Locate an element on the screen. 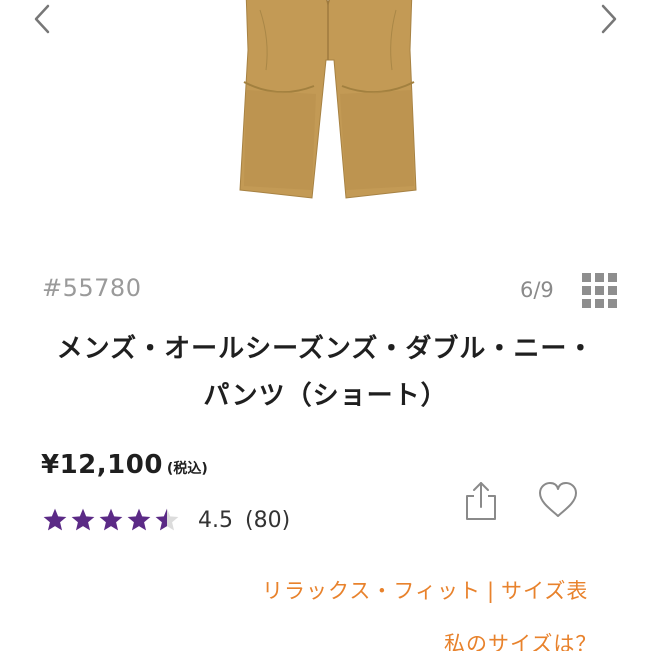 The width and height of the screenshot is (651, 651). heart-icon is located at coordinates (558, 500).